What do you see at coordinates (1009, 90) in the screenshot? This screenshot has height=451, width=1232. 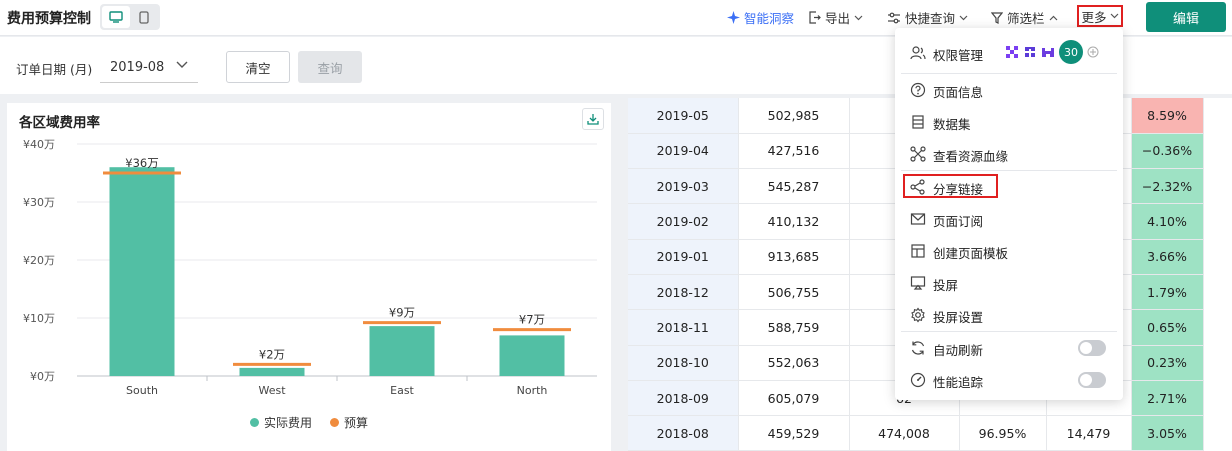 I see `menu-item-page-info: 页面信息` at bounding box center [1009, 90].